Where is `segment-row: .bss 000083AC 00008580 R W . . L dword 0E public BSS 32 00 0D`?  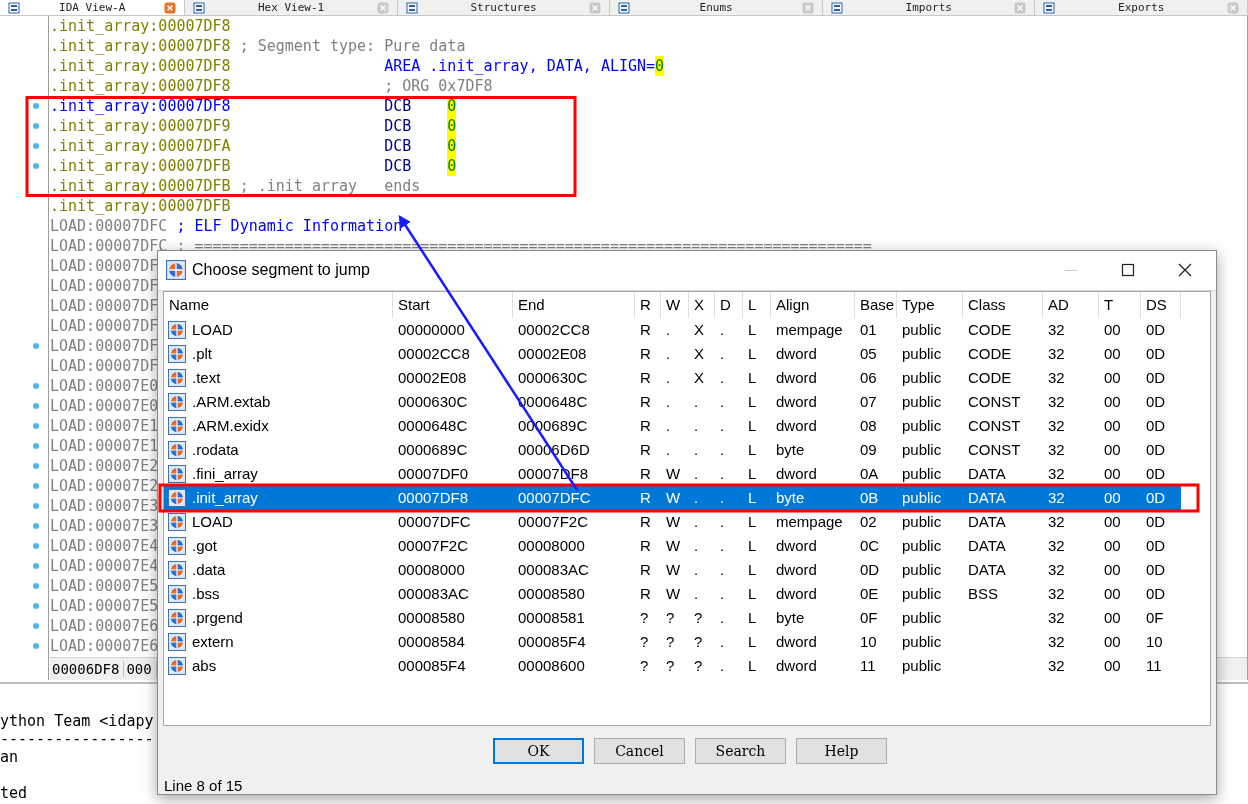 segment-row: .bss 000083AC 00008580 R W . . L dword 0E public BSS 32 00 0D is located at coordinates (672, 593).